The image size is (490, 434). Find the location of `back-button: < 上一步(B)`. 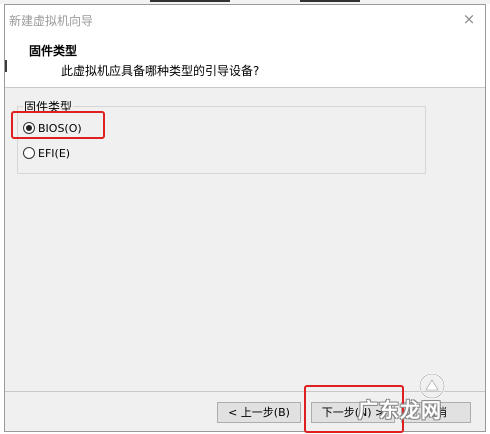

back-button: < 上一步(B) is located at coordinates (259, 412).